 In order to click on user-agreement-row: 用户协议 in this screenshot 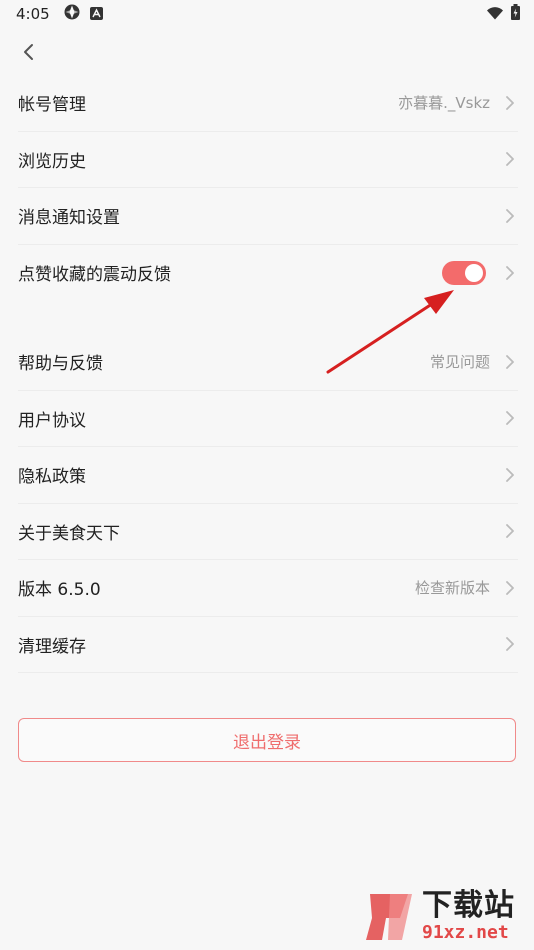, I will do `click(268, 419)`.